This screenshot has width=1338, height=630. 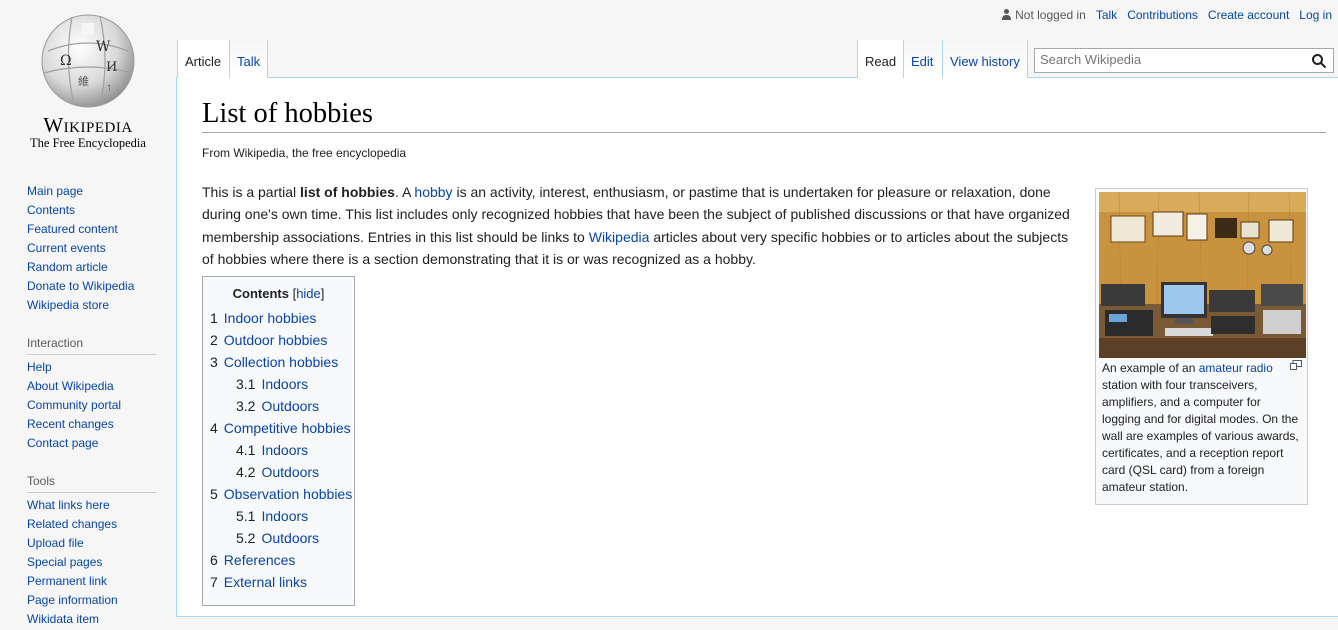 What do you see at coordinates (91, 483) in the screenshot?
I see `tools-heading: Tools` at bounding box center [91, 483].